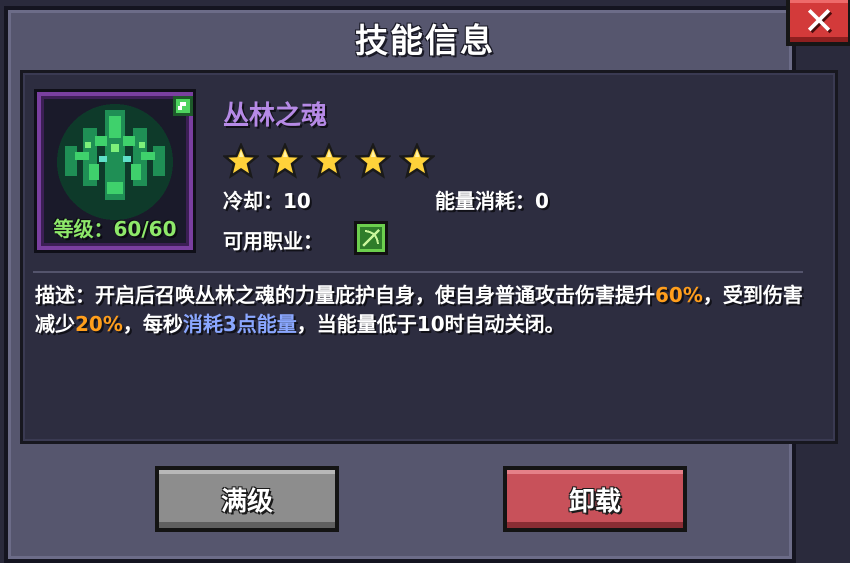  I want to click on jungle-soul-icon, so click(115, 162).